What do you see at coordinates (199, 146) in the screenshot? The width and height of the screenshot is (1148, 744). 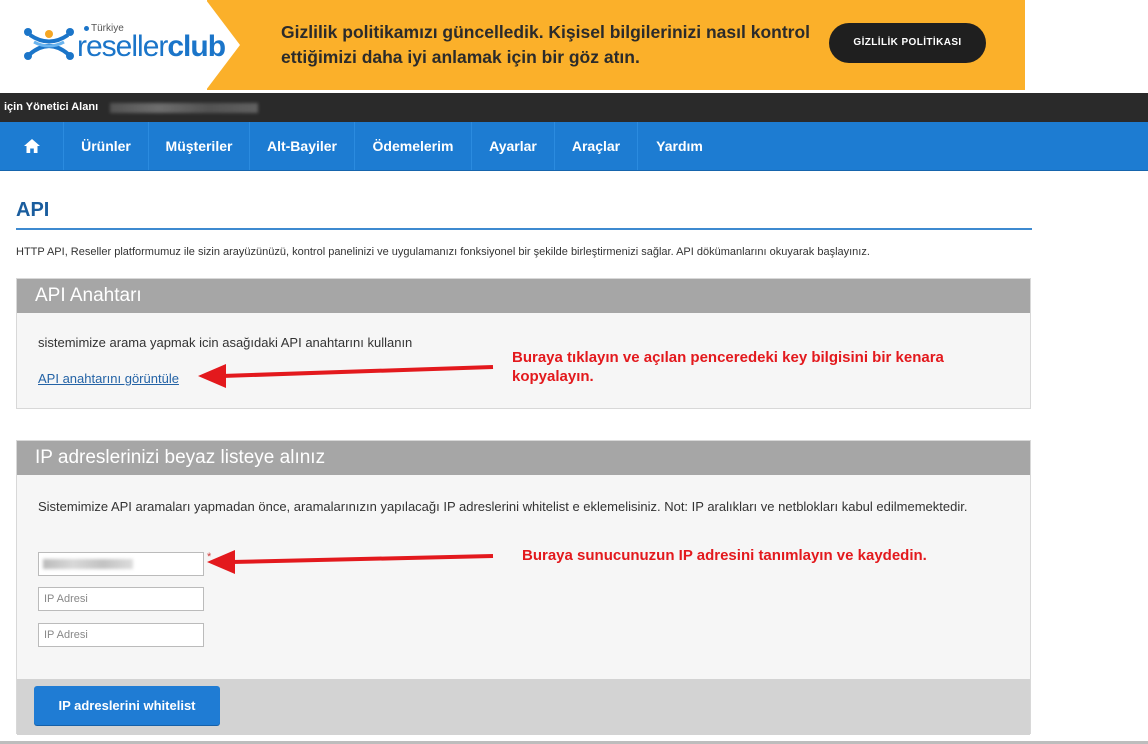 I see `nav-item-musteriler: Müşteriler` at bounding box center [199, 146].